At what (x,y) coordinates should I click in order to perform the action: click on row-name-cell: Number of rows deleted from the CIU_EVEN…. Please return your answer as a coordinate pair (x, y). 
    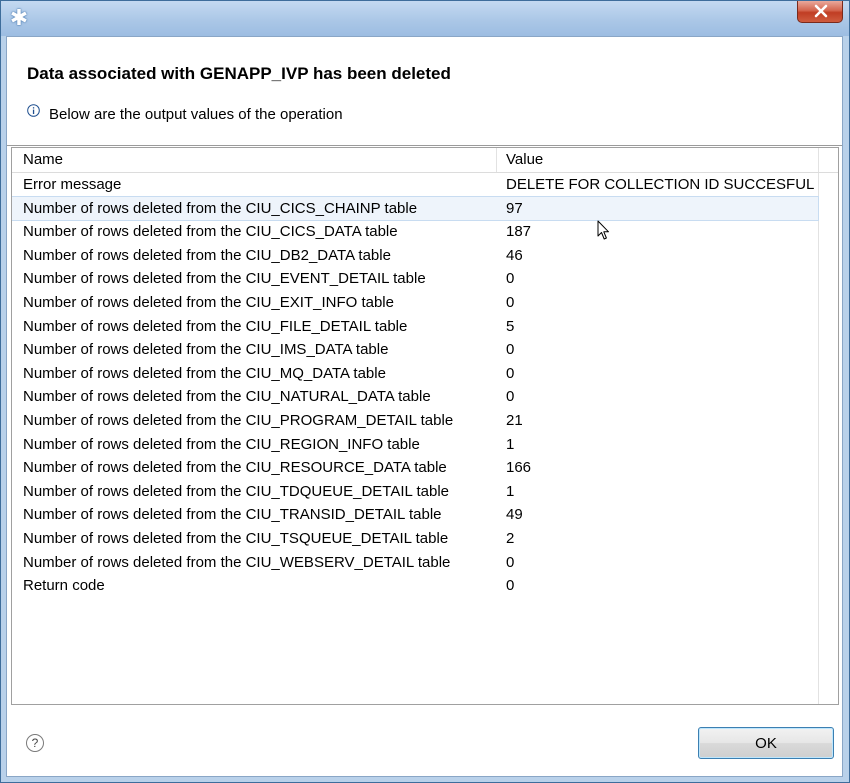
    Looking at the image, I should click on (224, 279).